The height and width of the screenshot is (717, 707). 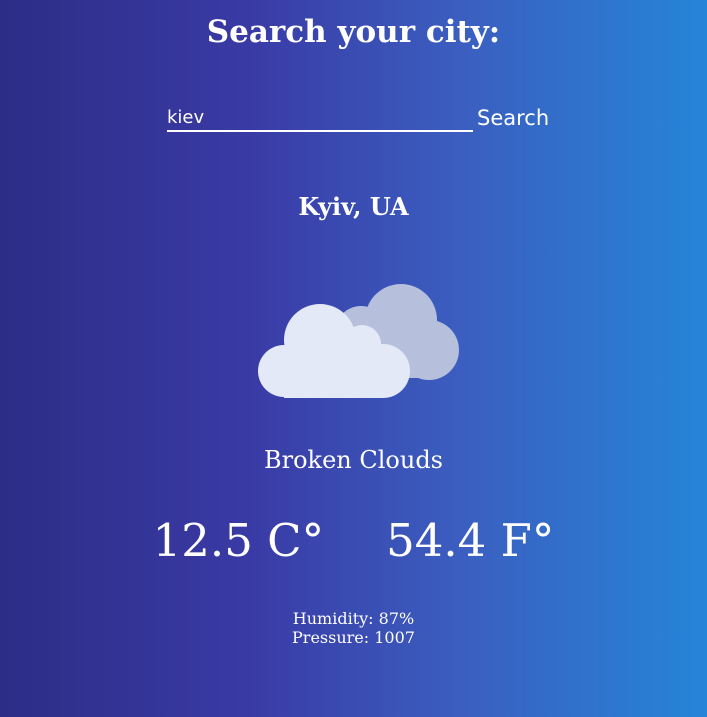 I want to click on humidity-value: Humidity: 87%, so click(x=353, y=618).